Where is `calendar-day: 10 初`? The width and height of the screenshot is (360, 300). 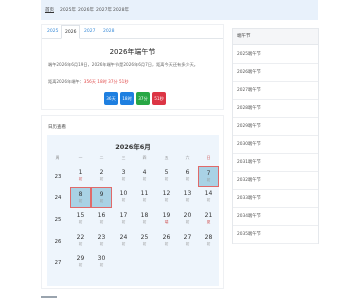
calendar-day: 10 初 is located at coordinates (123, 197).